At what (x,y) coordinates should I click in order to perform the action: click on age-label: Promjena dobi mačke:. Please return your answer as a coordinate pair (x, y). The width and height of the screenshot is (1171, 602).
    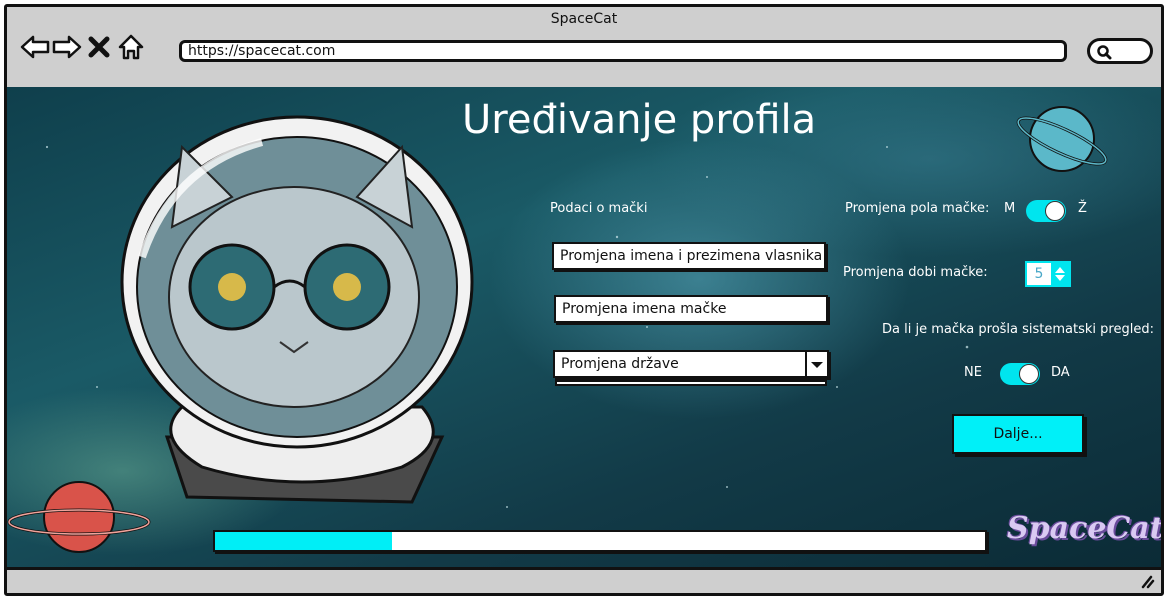
    Looking at the image, I should click on (915, 272).